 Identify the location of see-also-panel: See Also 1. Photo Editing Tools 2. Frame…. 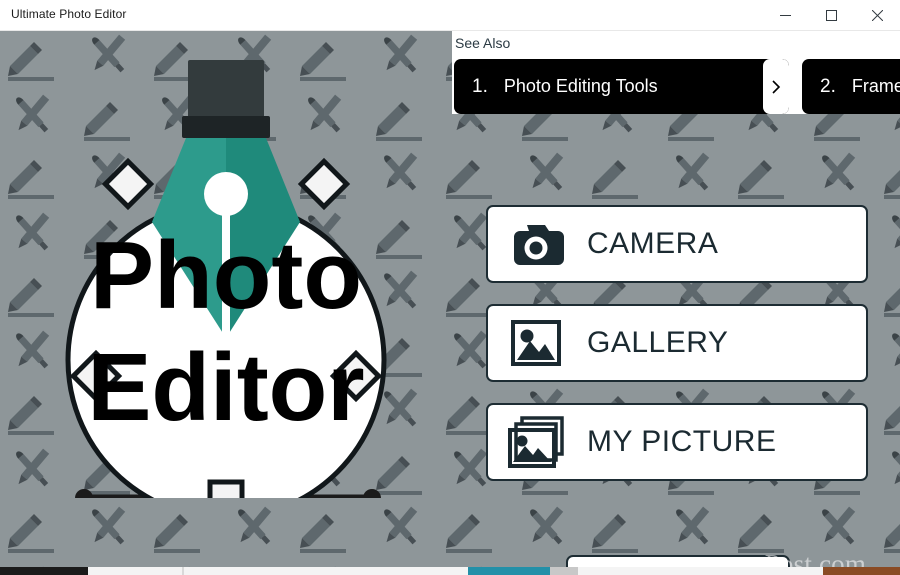
(676, 72).